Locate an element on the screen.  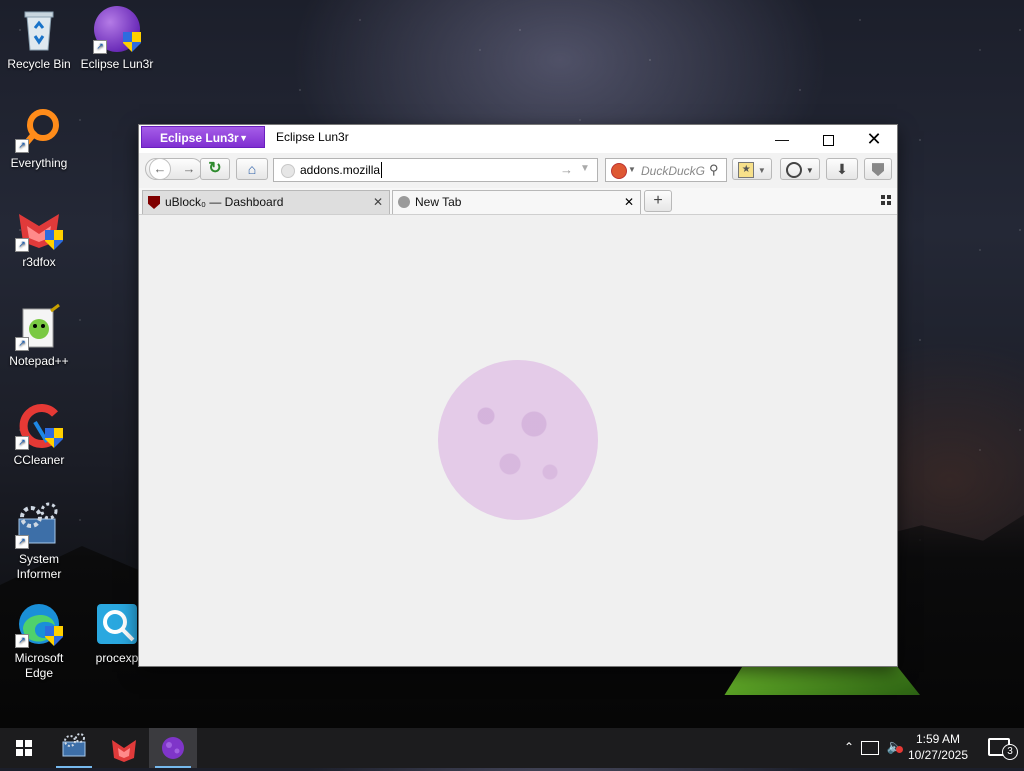
app-menu-button: Eclipse Lun3r ▼ is located at coordinates (203, 137).